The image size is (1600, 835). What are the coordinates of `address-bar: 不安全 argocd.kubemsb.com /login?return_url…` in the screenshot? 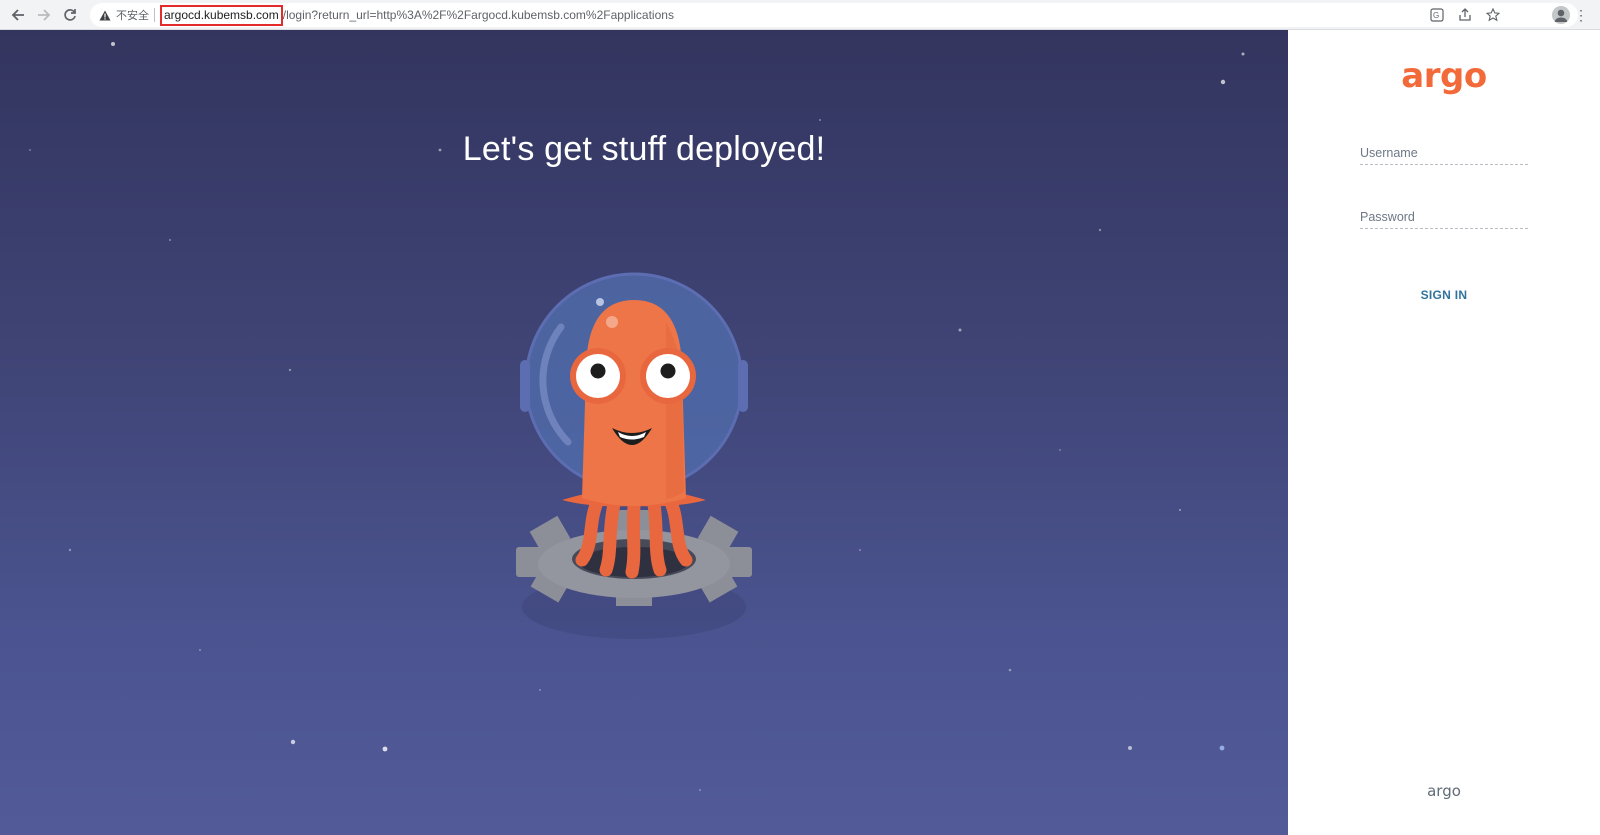 It's located at (834, 15).